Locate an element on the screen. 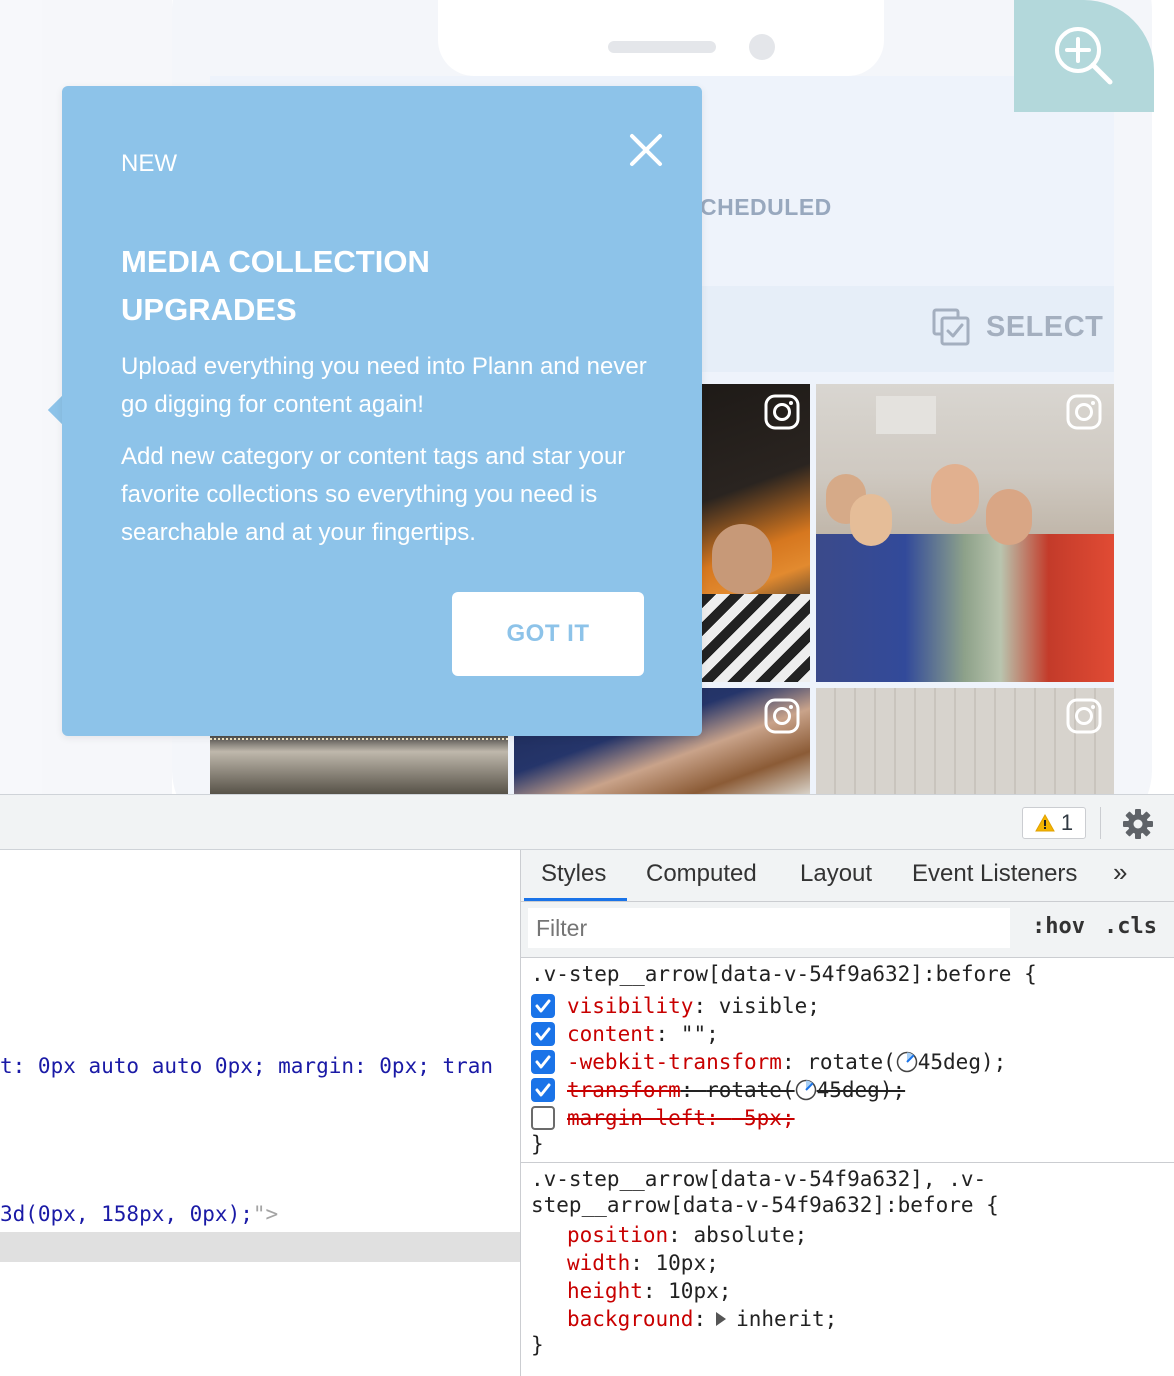 The image size is (1174, 1376). property-name: margin-left is located at coordinates (636, 1118).